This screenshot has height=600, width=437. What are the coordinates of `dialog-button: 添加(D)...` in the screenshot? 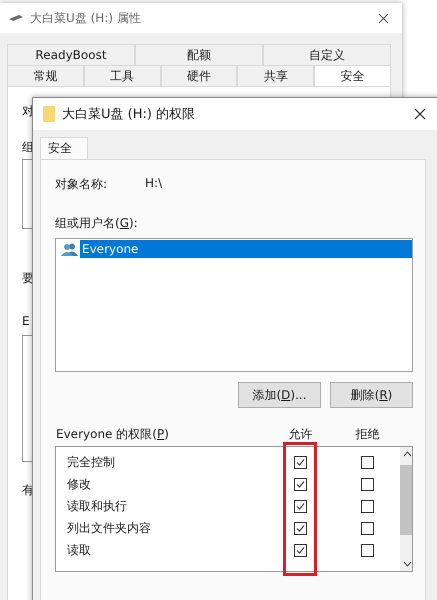 It's located at (279, 395).